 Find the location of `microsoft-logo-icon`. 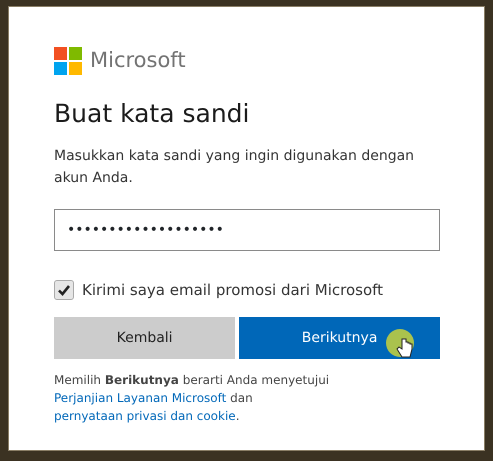

microsoft-logo-icon is located at coordinates (68, 60).